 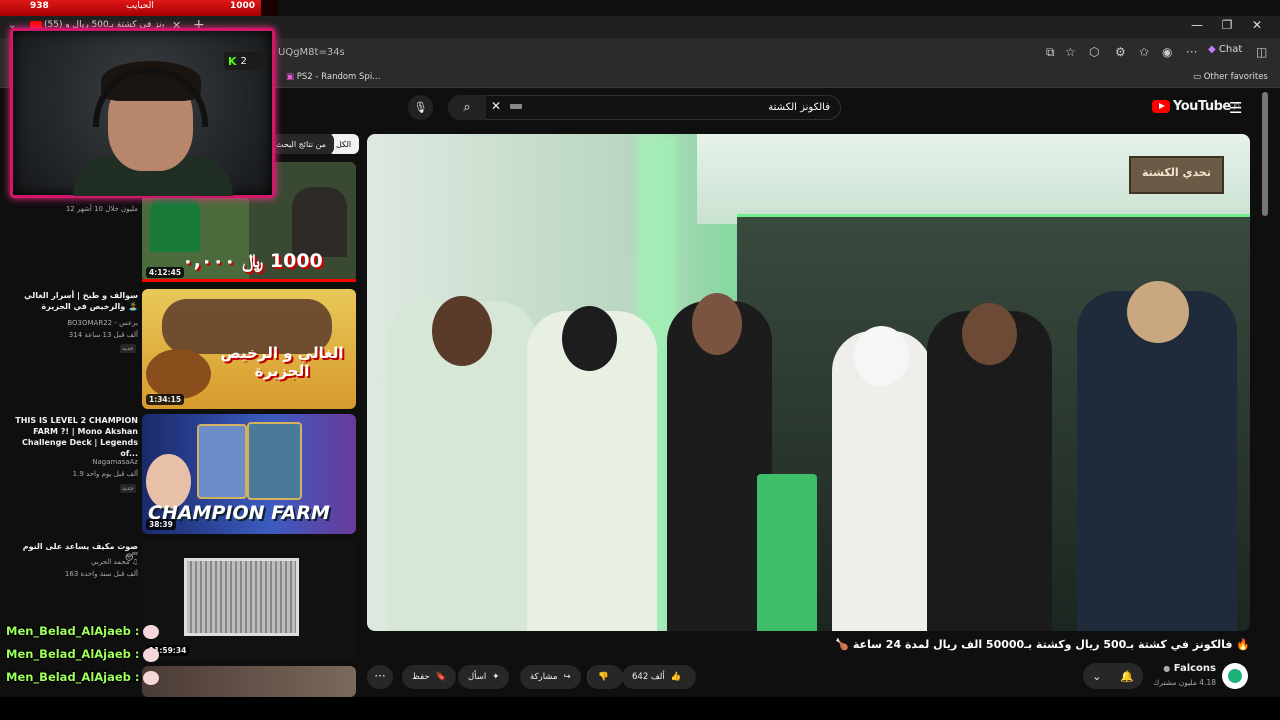 I want to click on video-duration: 38:39, so click(x=161, y=524).